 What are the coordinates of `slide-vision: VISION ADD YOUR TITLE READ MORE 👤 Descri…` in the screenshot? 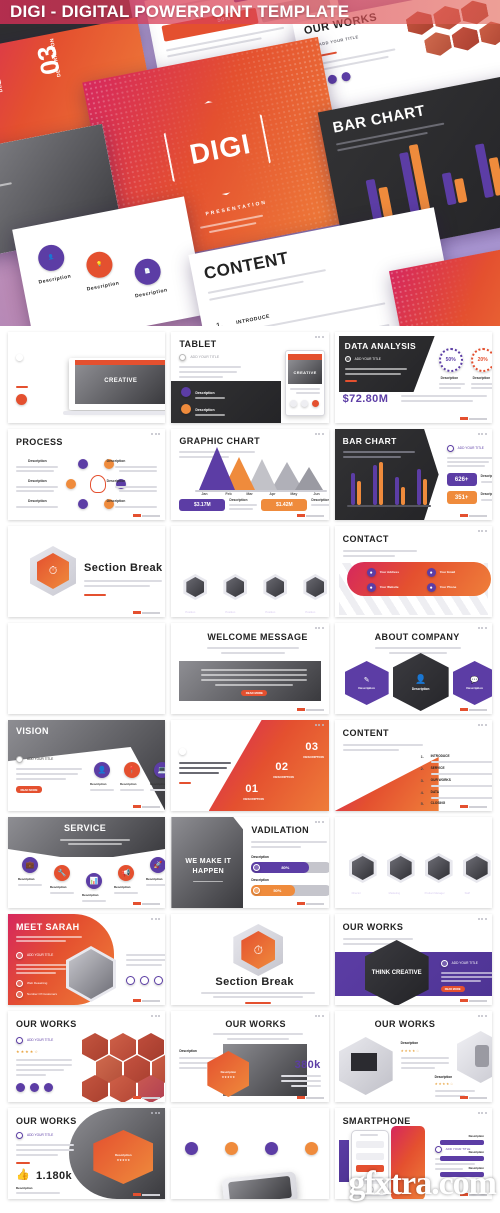 It's located at (87, 765).